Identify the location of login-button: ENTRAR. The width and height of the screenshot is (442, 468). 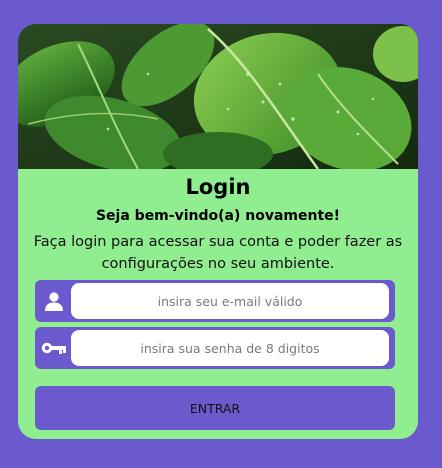
(215, 408).